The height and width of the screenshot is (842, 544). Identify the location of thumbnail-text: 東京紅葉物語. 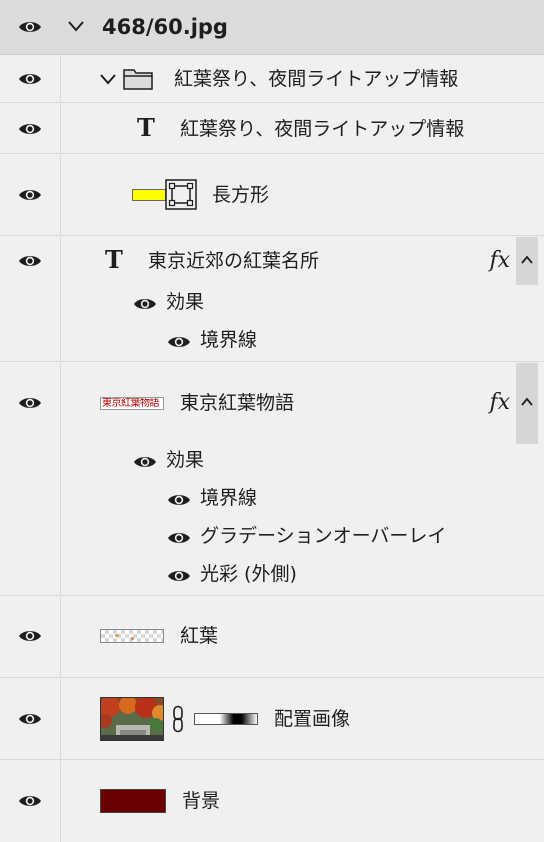
(131, 403).